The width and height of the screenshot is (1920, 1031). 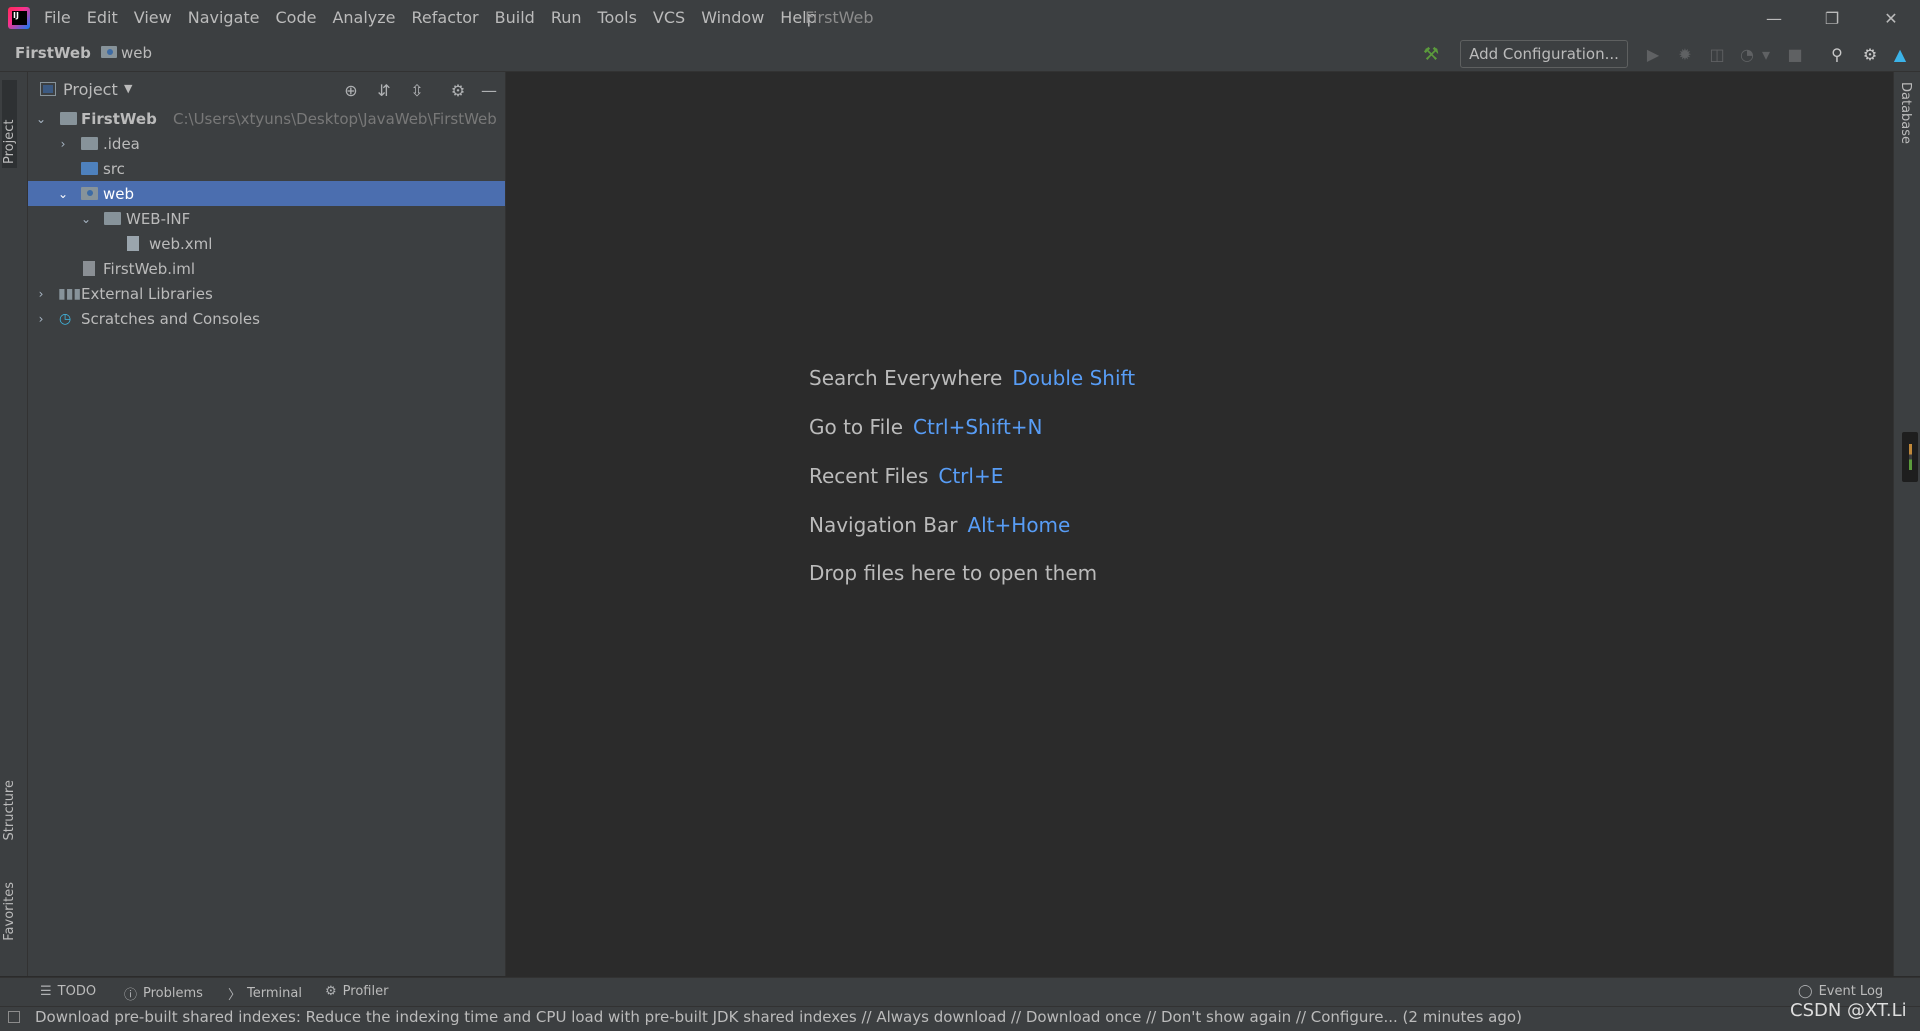 What do you see at coordinates (515, 18) in the screenshot?
I see `menu-build: Build` at bounding box center [515, 18].